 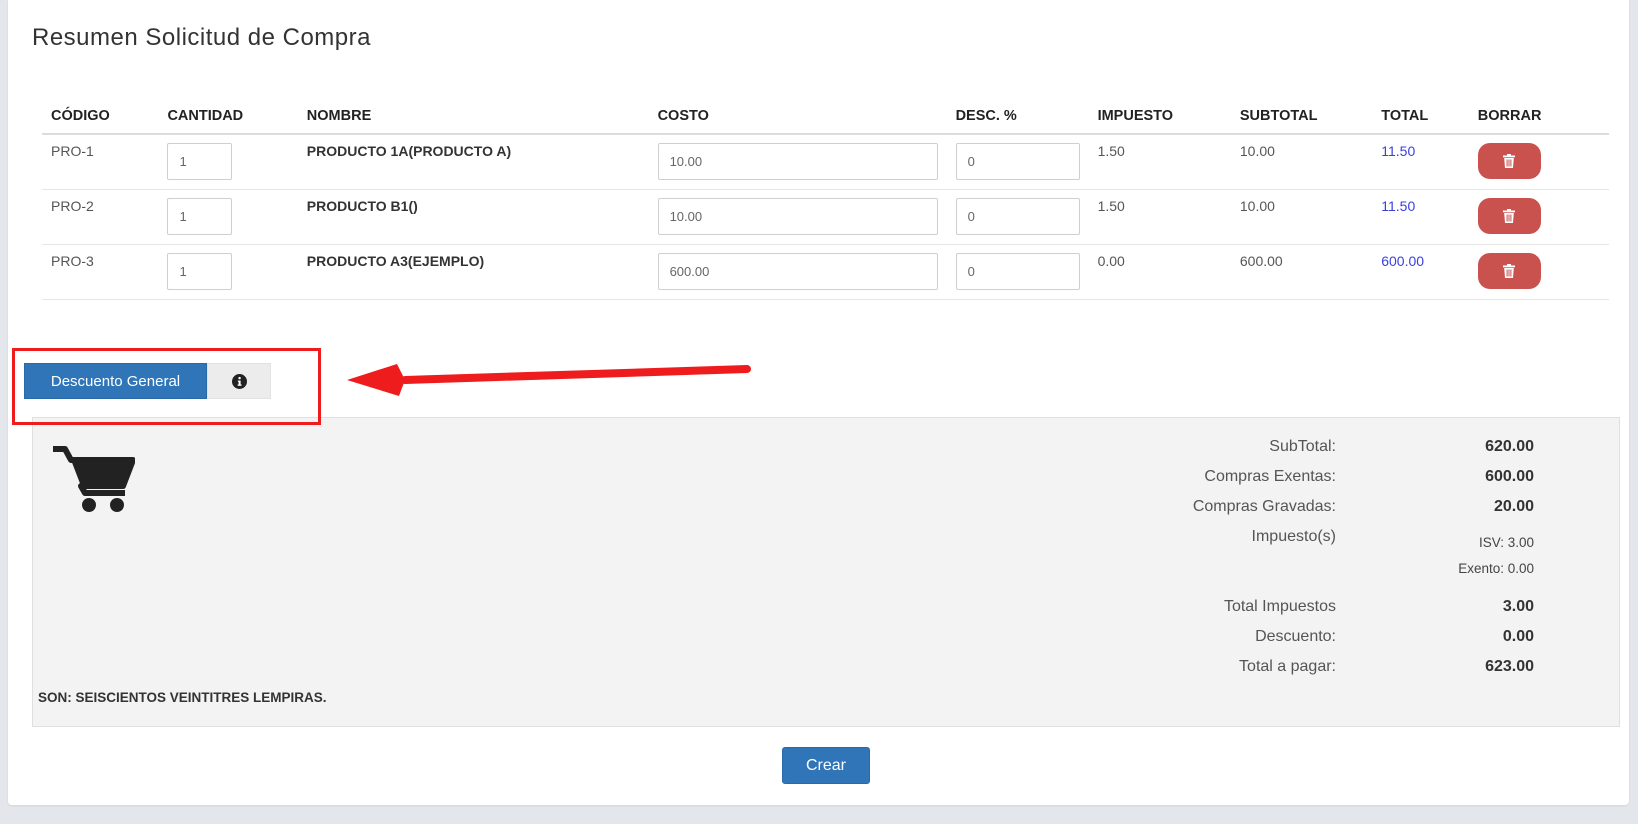 What do you see at coordinates (1518, 606) in the screenshot?
I see `total-impuestos-value: 3.00` at bounding box center [1518, 606].